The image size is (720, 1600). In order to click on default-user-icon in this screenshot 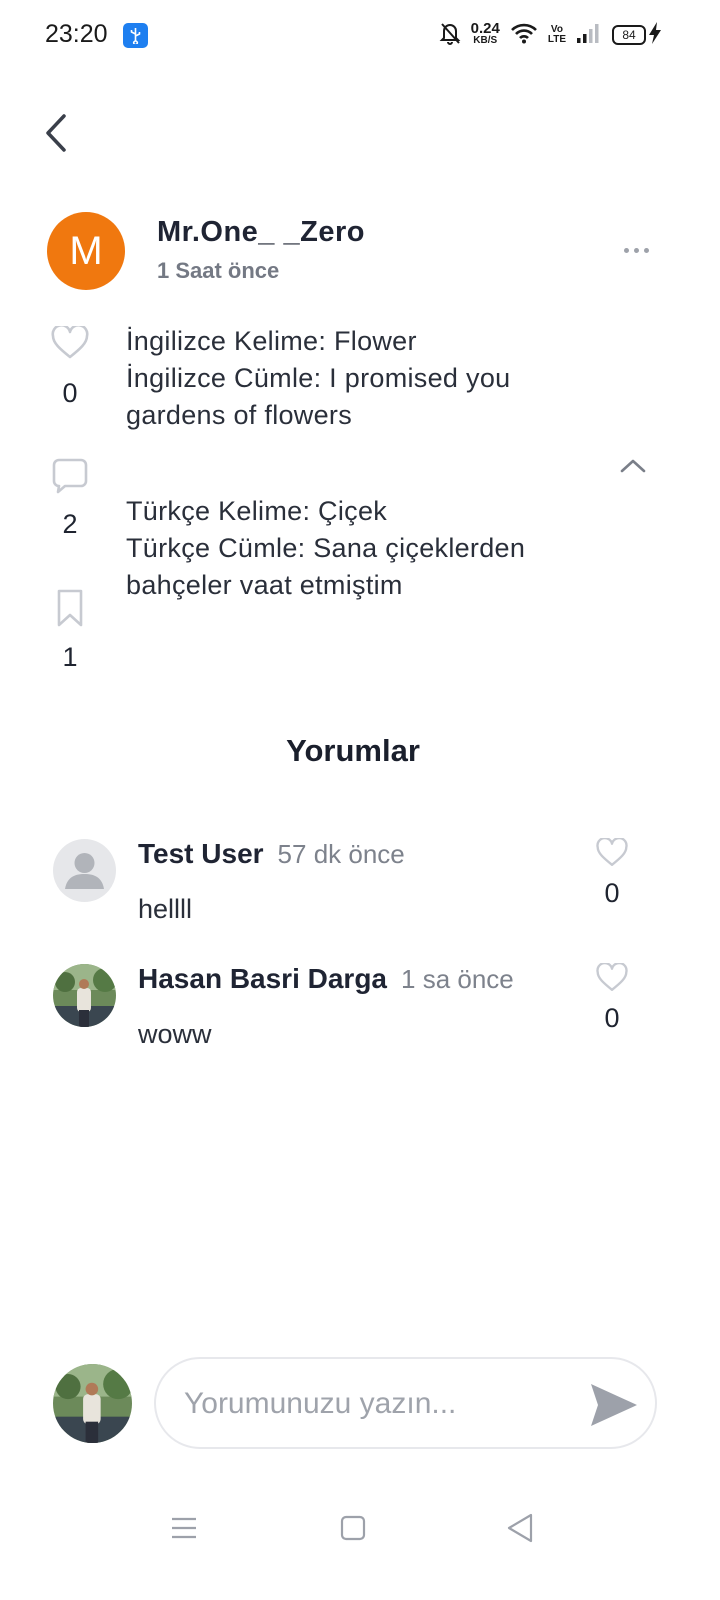, I will do `click(84, 870)`.